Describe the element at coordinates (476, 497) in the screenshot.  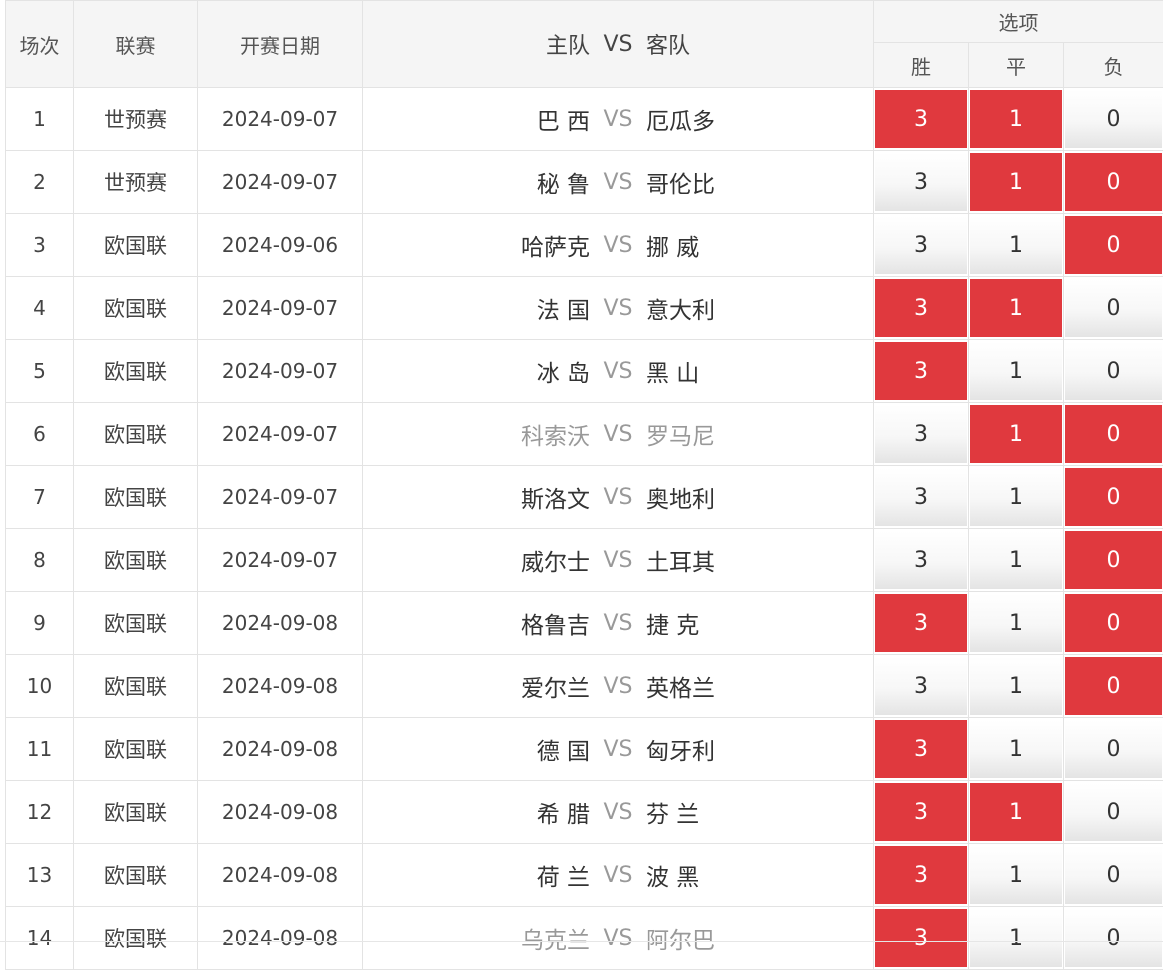
I see `home-team: 斯洛文` at that location.